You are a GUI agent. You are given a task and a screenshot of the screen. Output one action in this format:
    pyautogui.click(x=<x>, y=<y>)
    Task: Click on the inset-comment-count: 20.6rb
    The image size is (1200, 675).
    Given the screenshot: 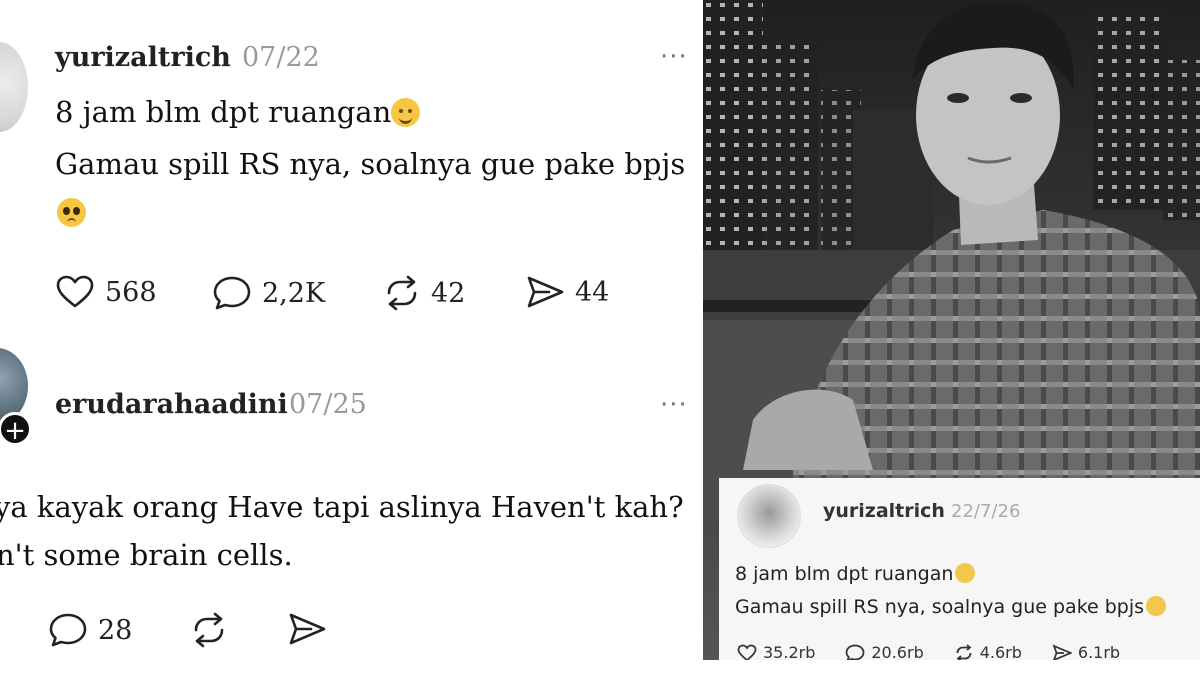 What is the action you would take?
    pyautogui.click(x=897, y=651)
    